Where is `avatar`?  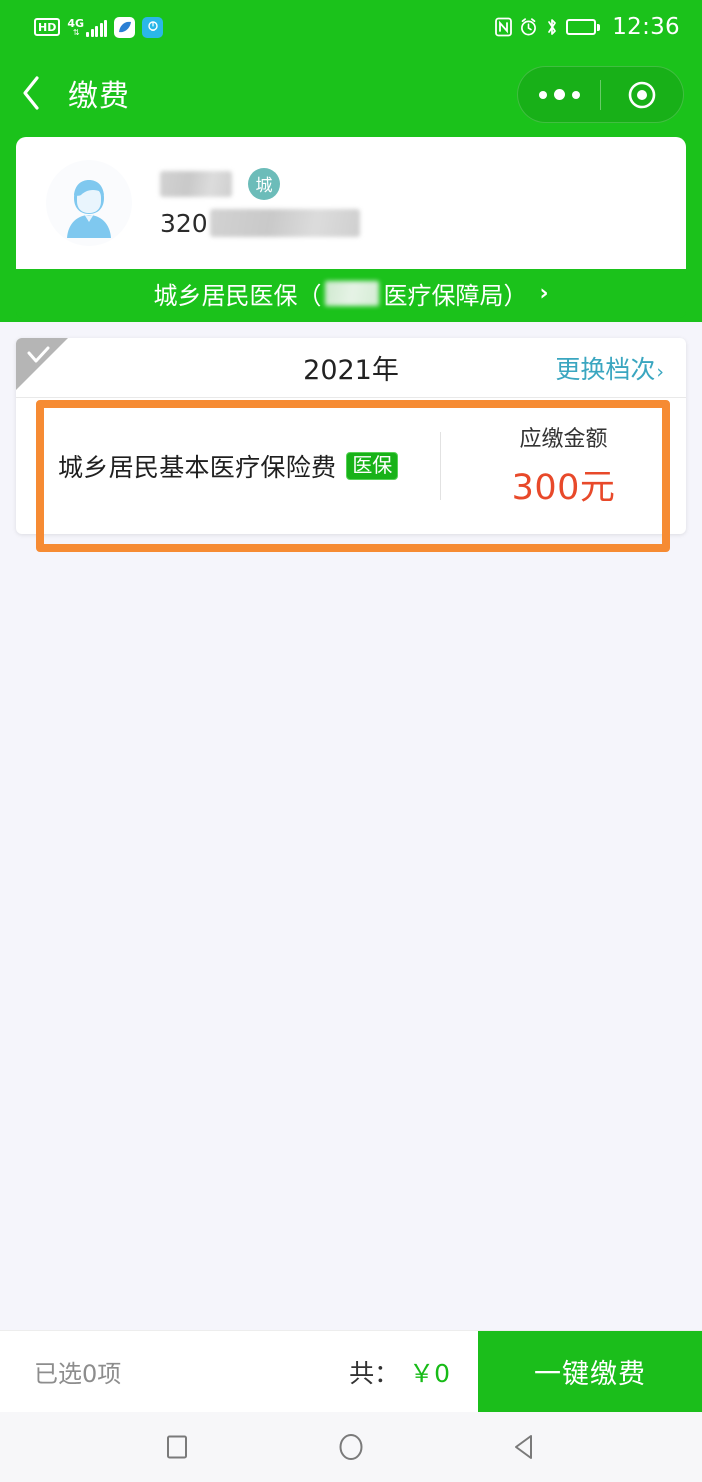 avatar is located at coordinates (89, 203).